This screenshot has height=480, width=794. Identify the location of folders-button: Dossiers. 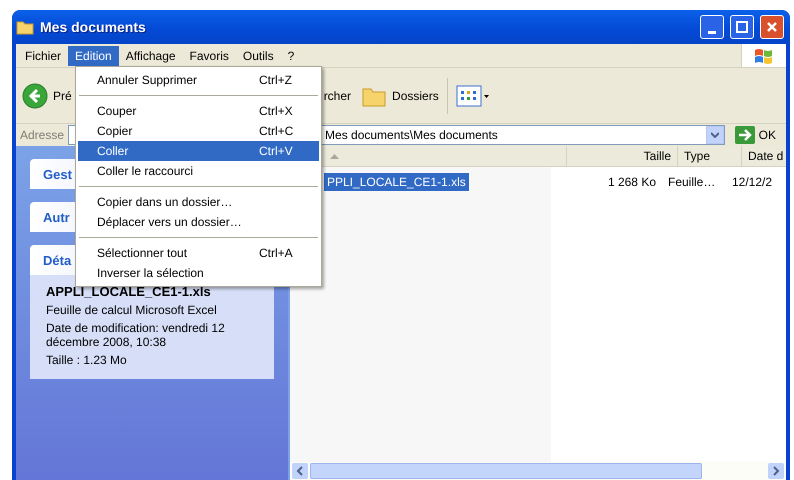
(400, 96).